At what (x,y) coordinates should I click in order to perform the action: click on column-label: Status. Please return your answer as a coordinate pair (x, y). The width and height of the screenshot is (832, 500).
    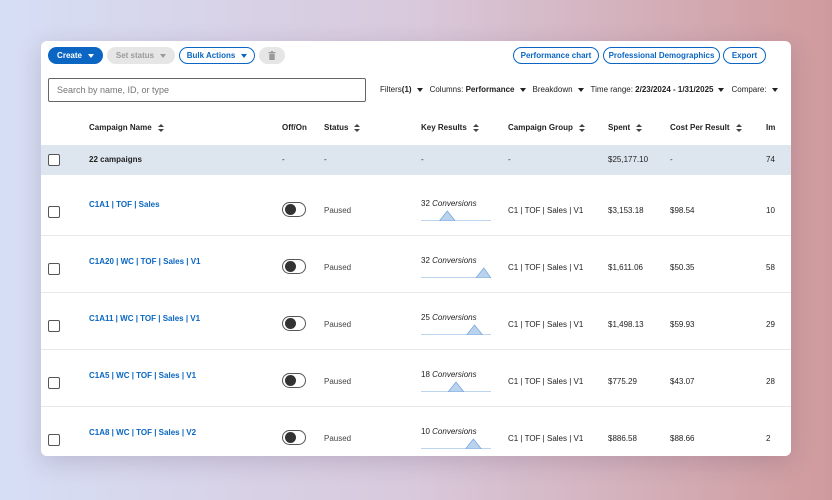
    Looking at the image, I should click on (336, 127).